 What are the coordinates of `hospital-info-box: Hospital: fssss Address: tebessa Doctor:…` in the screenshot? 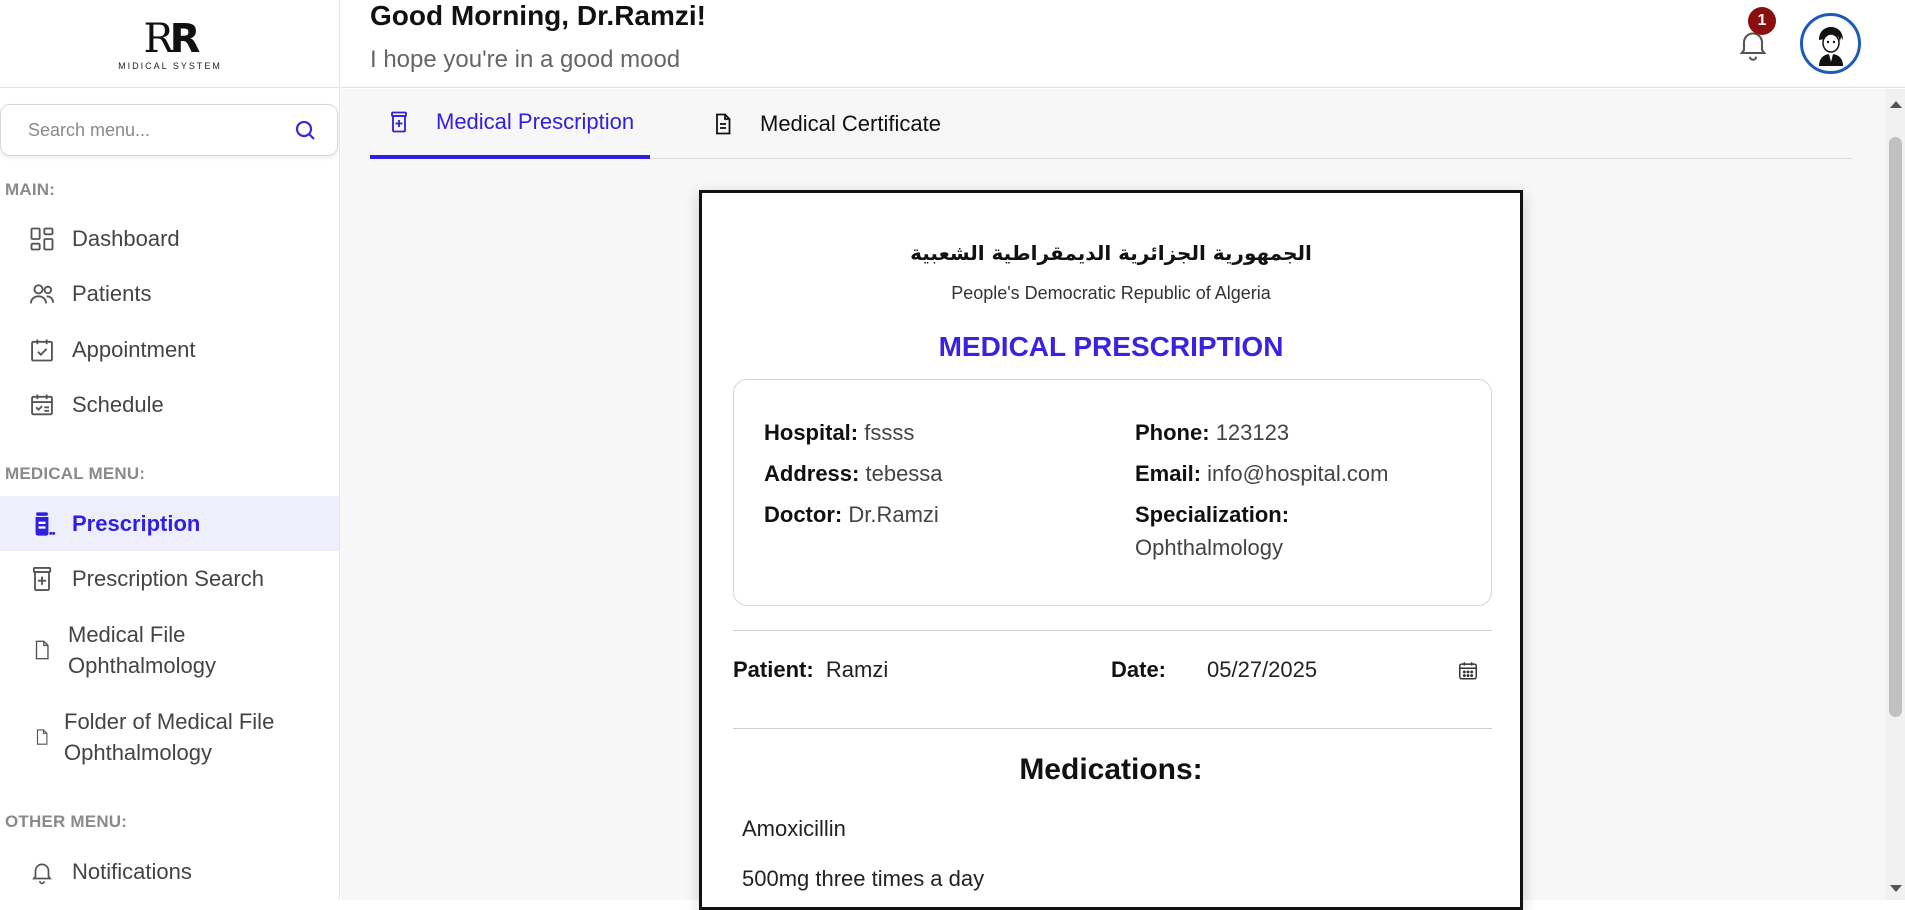 It's located at (1112, 492).